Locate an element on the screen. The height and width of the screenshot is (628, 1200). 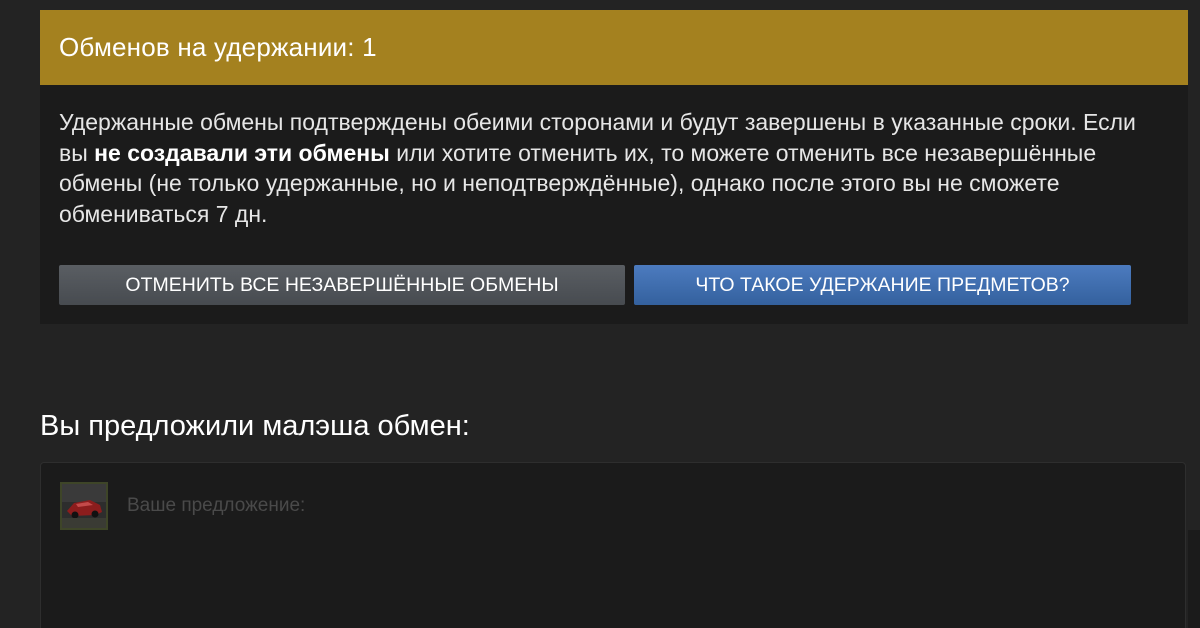
trade-offer-heading: Вы предложили малэша обмен: is located at coordinates (255, 426).